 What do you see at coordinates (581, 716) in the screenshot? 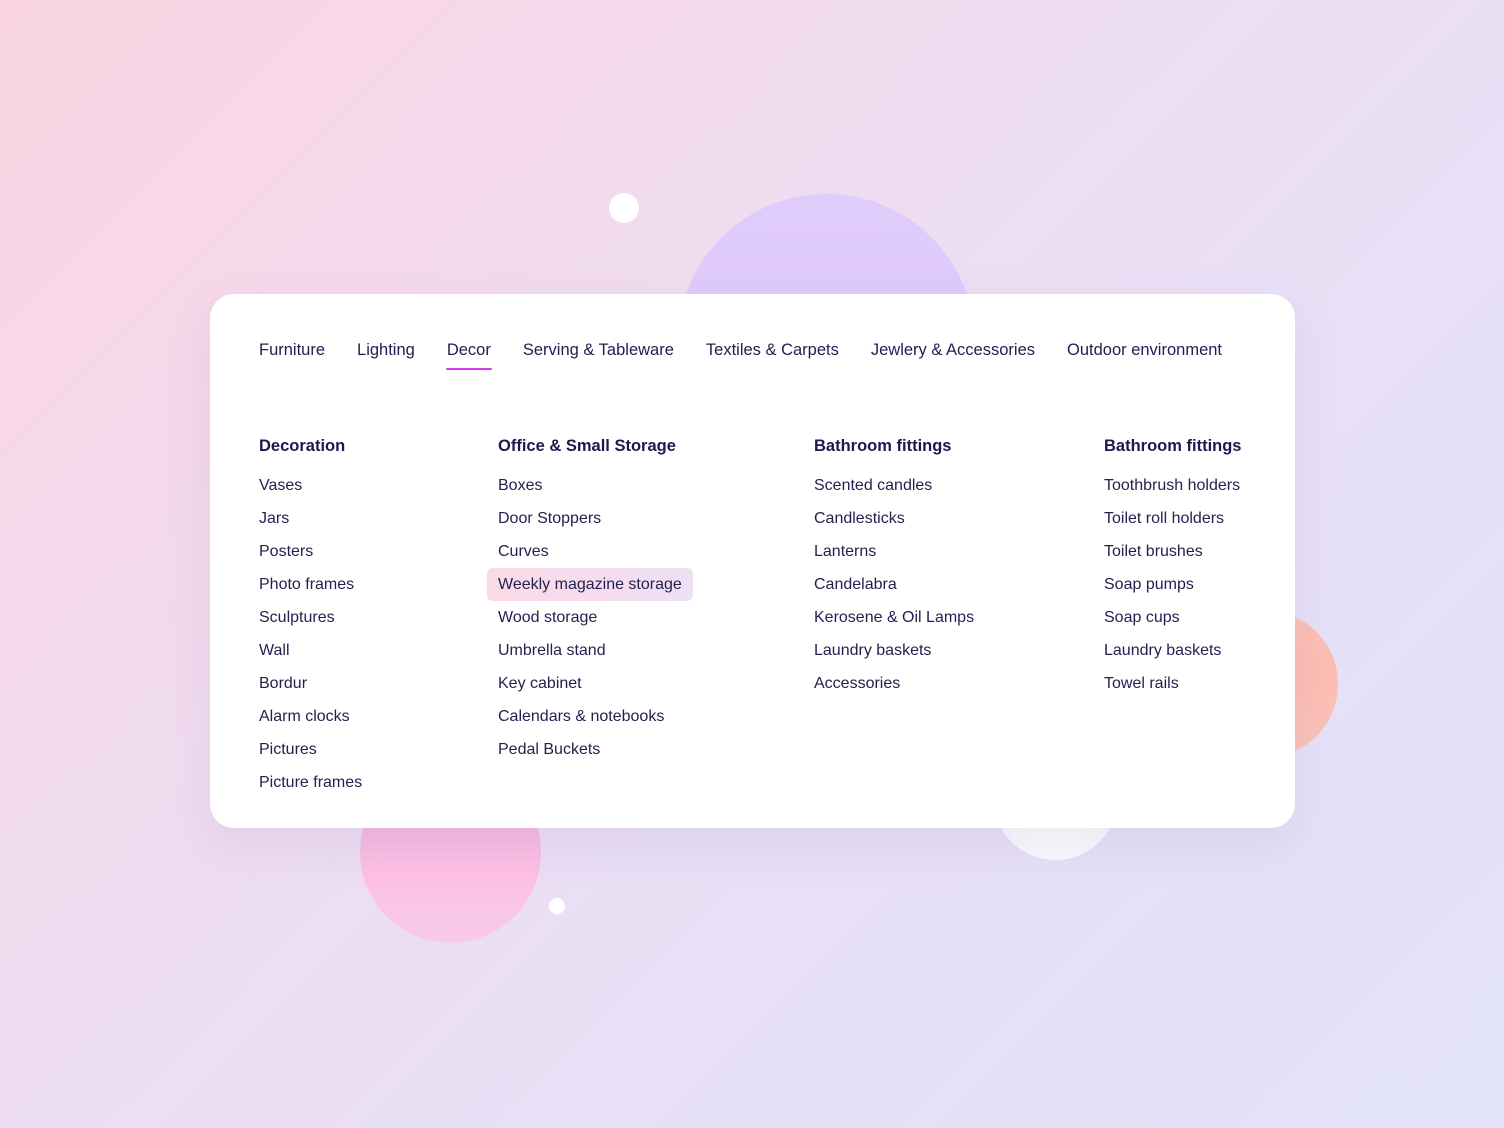
I see `menu-item: Calendars & notebooks` at bounding box center [581, 716].